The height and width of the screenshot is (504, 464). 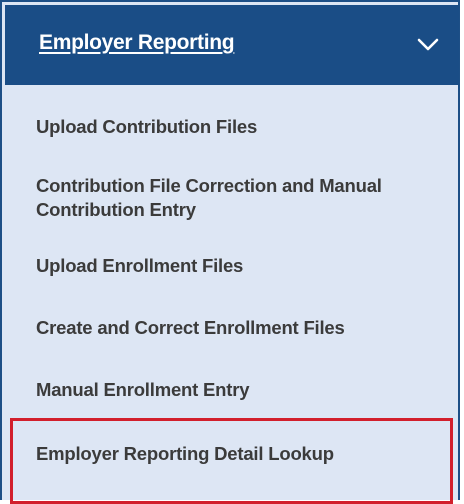 What do you see at coordinates (236, 266) in the screenshot?
I see `menu-item-upload-enrollment-files: Upload Enrollment Files` at bounding box center [236, 266].